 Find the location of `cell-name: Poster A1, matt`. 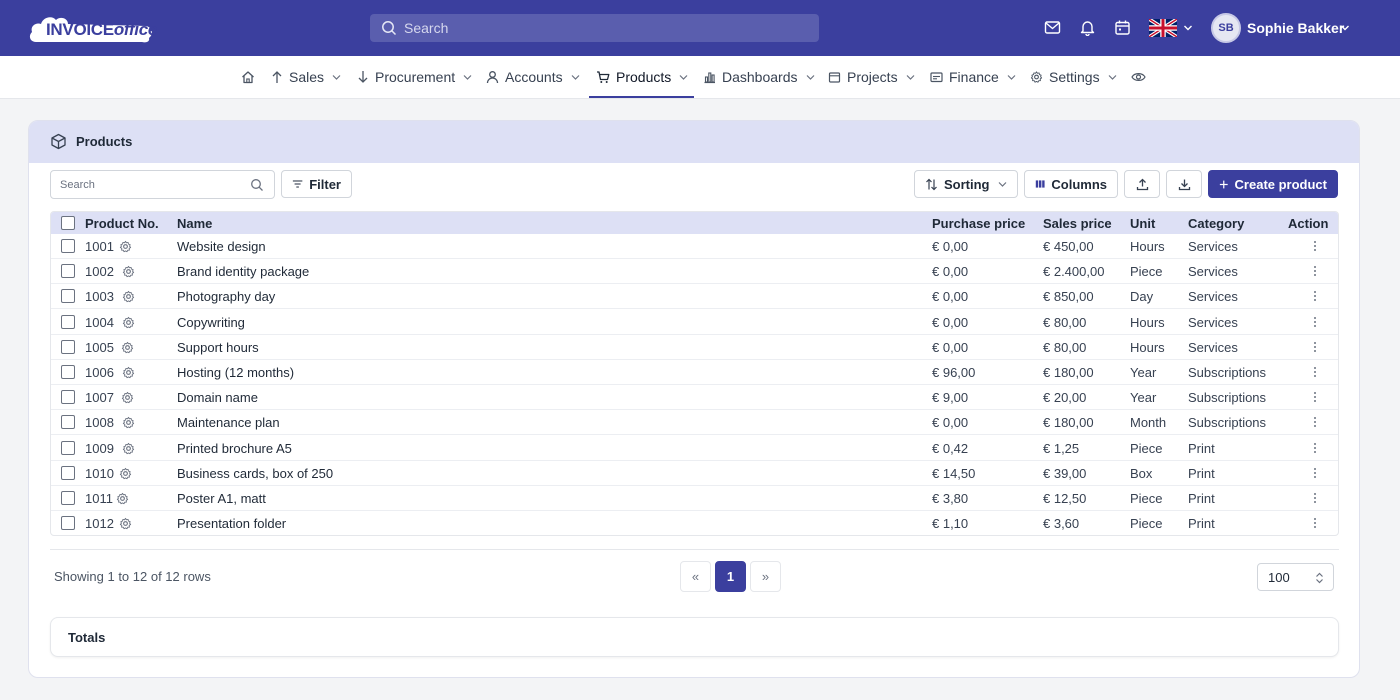

cell-name: Poster A1, matt is located at coordinates (221, 498).